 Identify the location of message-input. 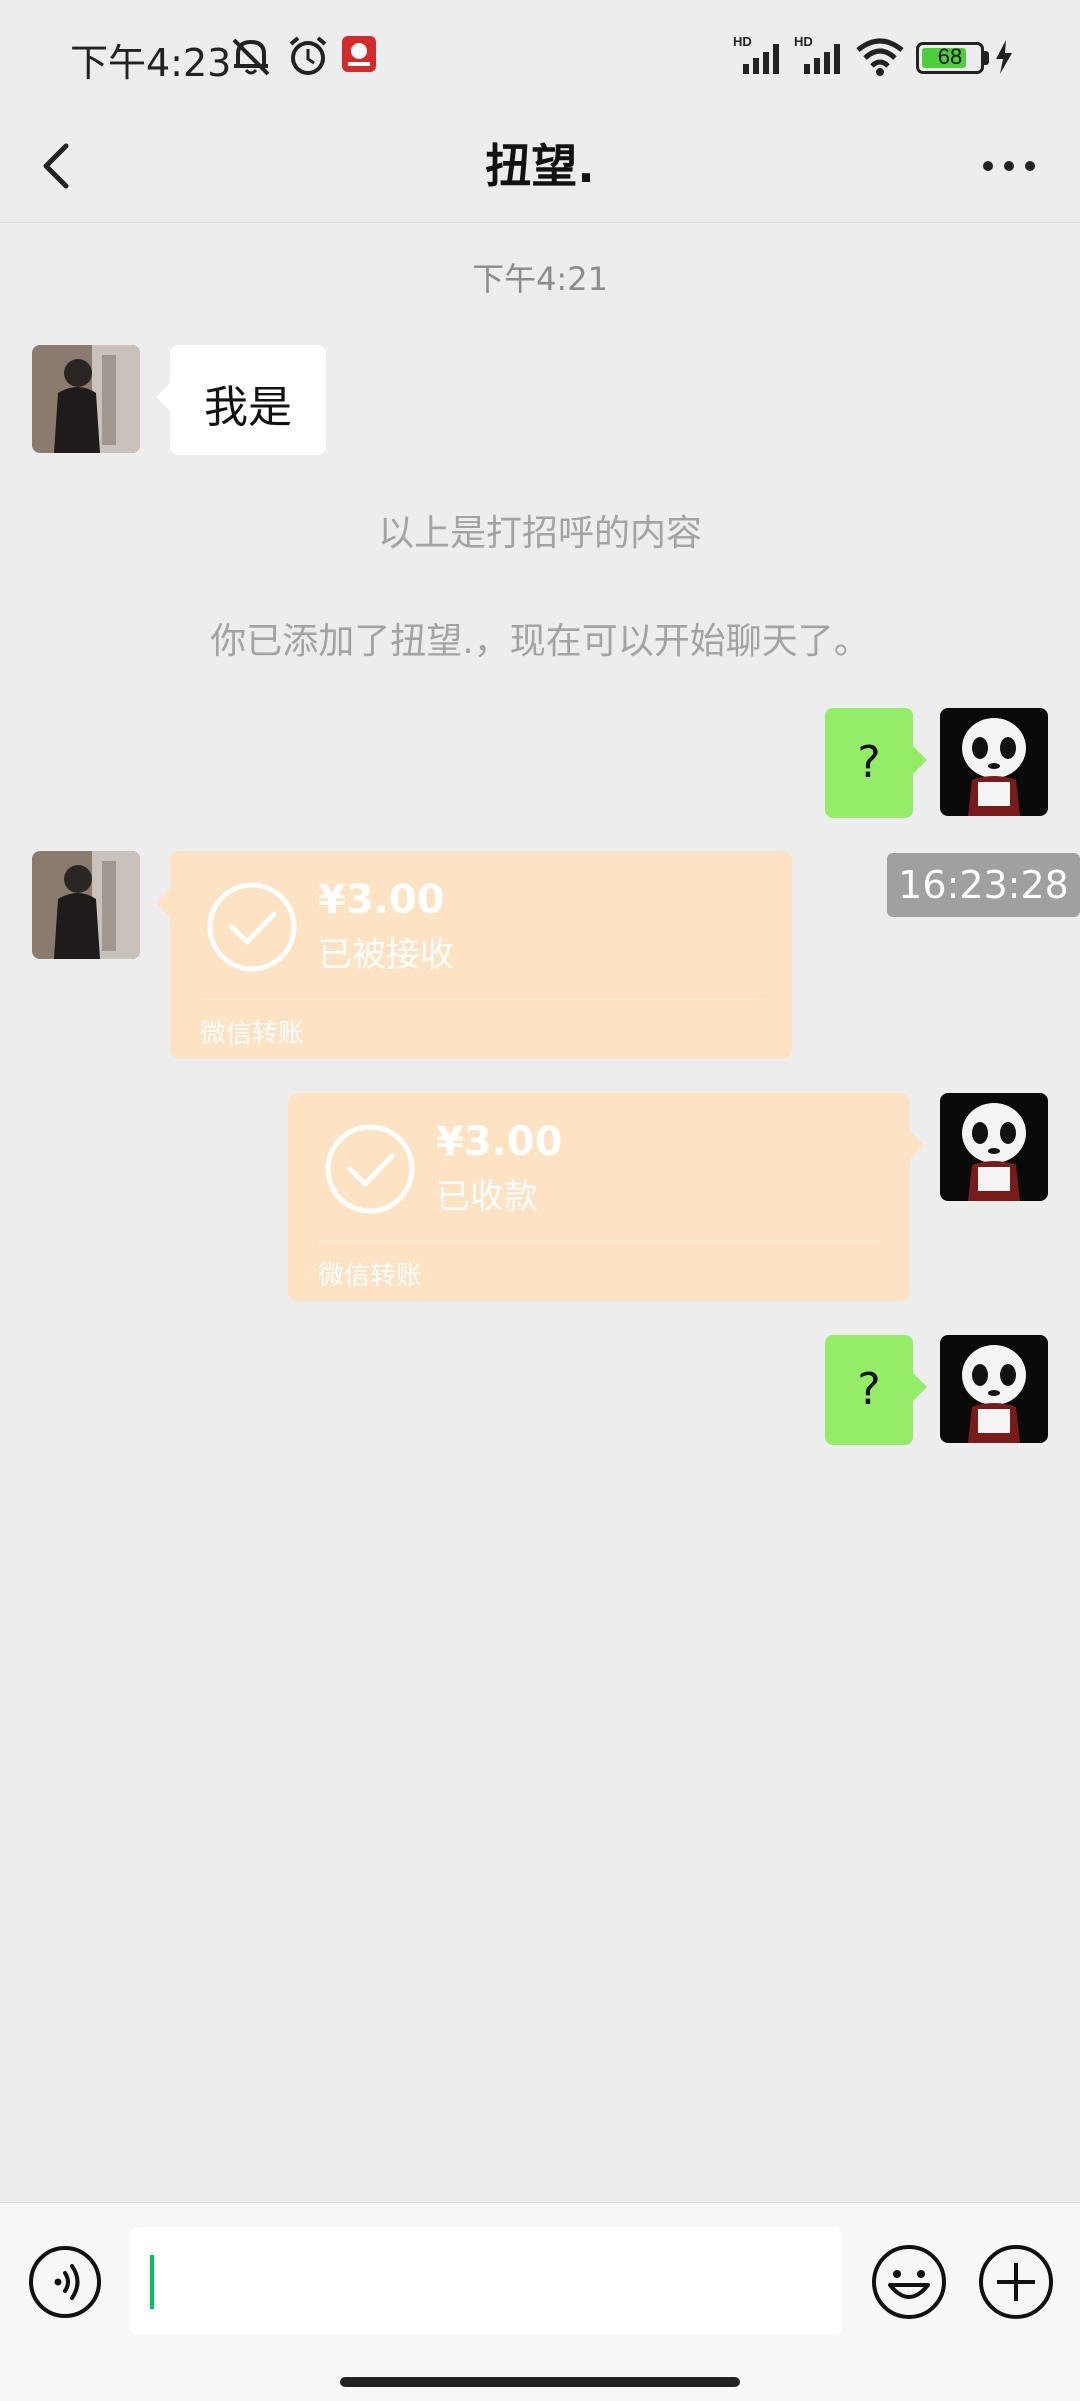
(486, 2281).